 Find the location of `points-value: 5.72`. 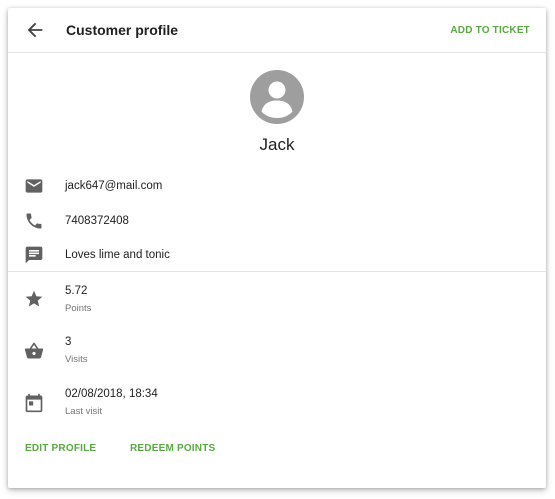

points-value: 5.72 is located at coordinates (76, 291).